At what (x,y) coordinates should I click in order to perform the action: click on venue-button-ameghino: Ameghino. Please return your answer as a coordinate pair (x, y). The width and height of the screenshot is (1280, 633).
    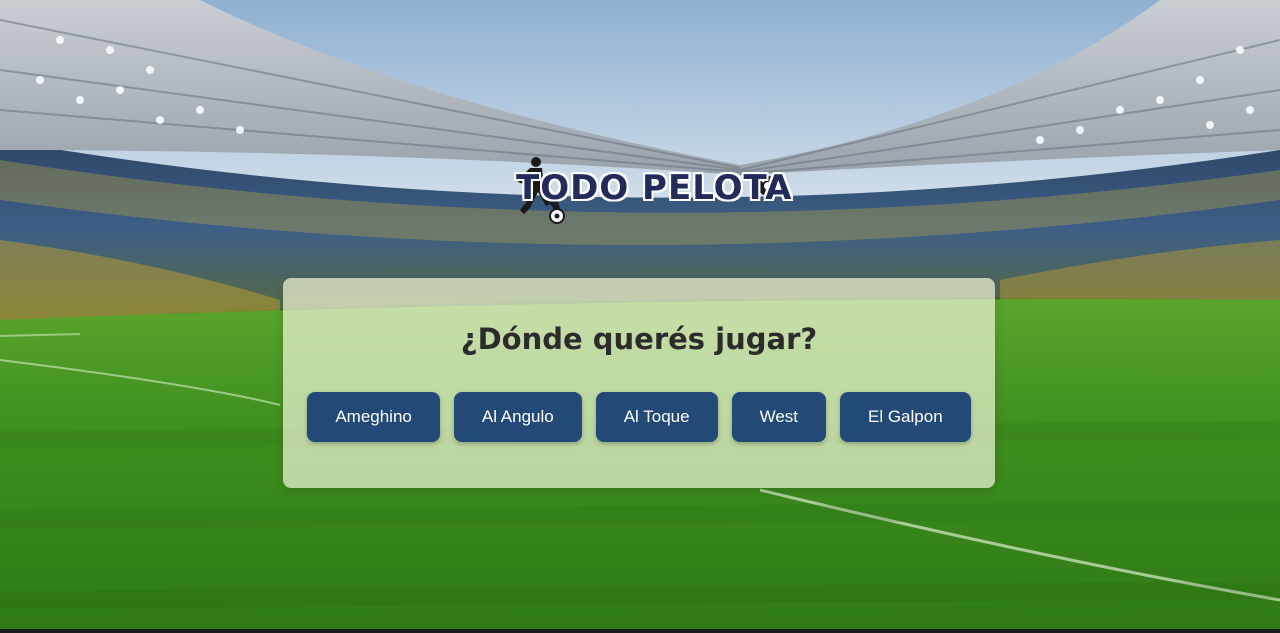
    Looking at the image, I should click on (373, 417).